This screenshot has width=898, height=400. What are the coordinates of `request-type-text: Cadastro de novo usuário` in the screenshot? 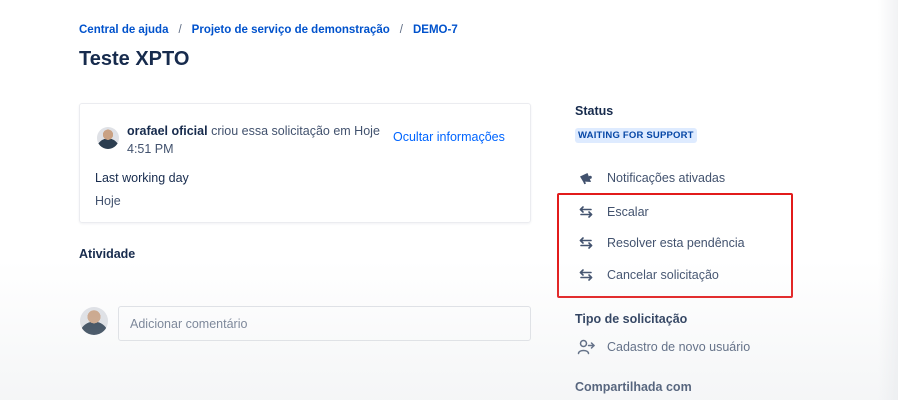 It's located at (679, 347).